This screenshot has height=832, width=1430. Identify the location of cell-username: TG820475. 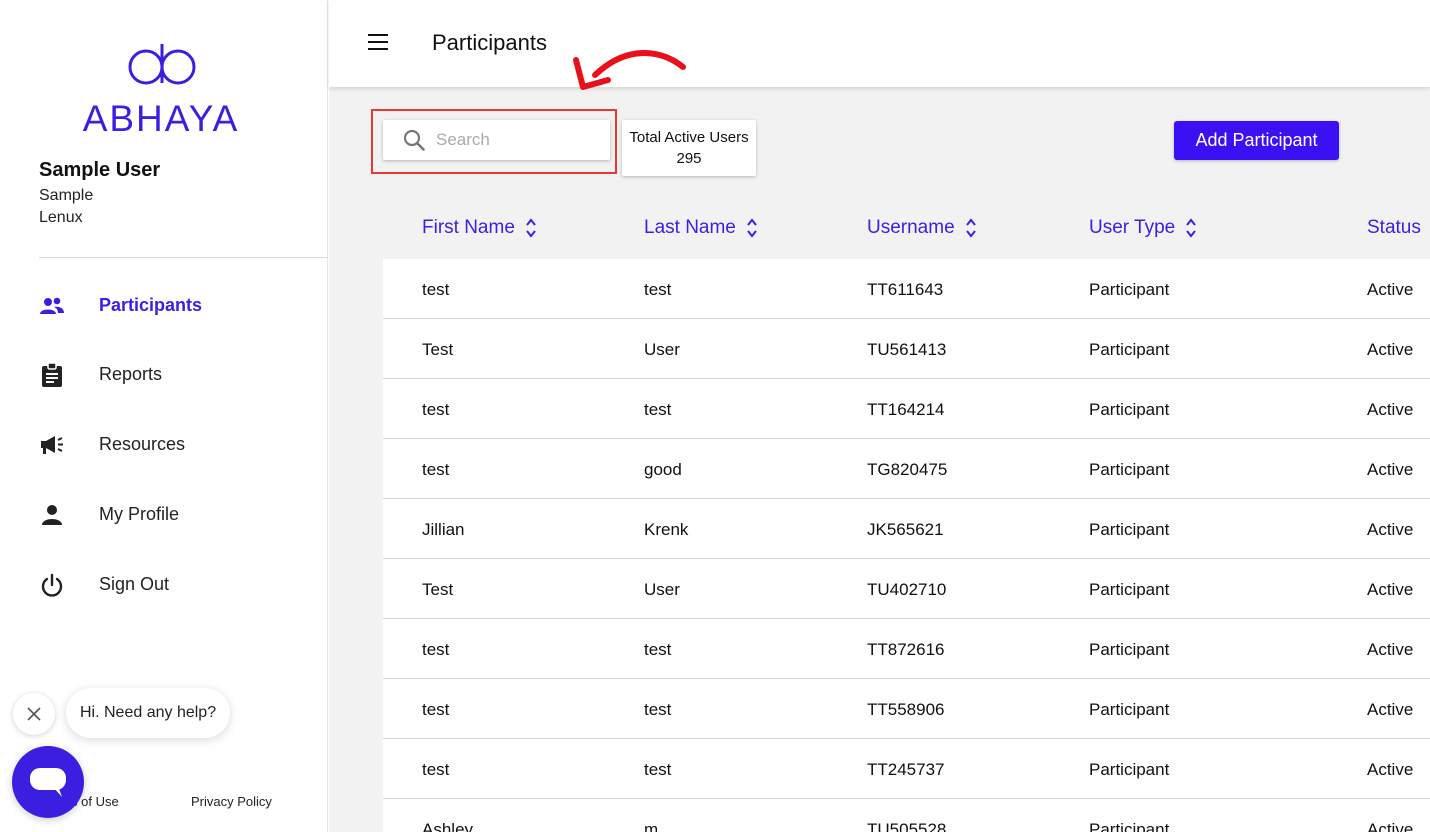
(907, 469).